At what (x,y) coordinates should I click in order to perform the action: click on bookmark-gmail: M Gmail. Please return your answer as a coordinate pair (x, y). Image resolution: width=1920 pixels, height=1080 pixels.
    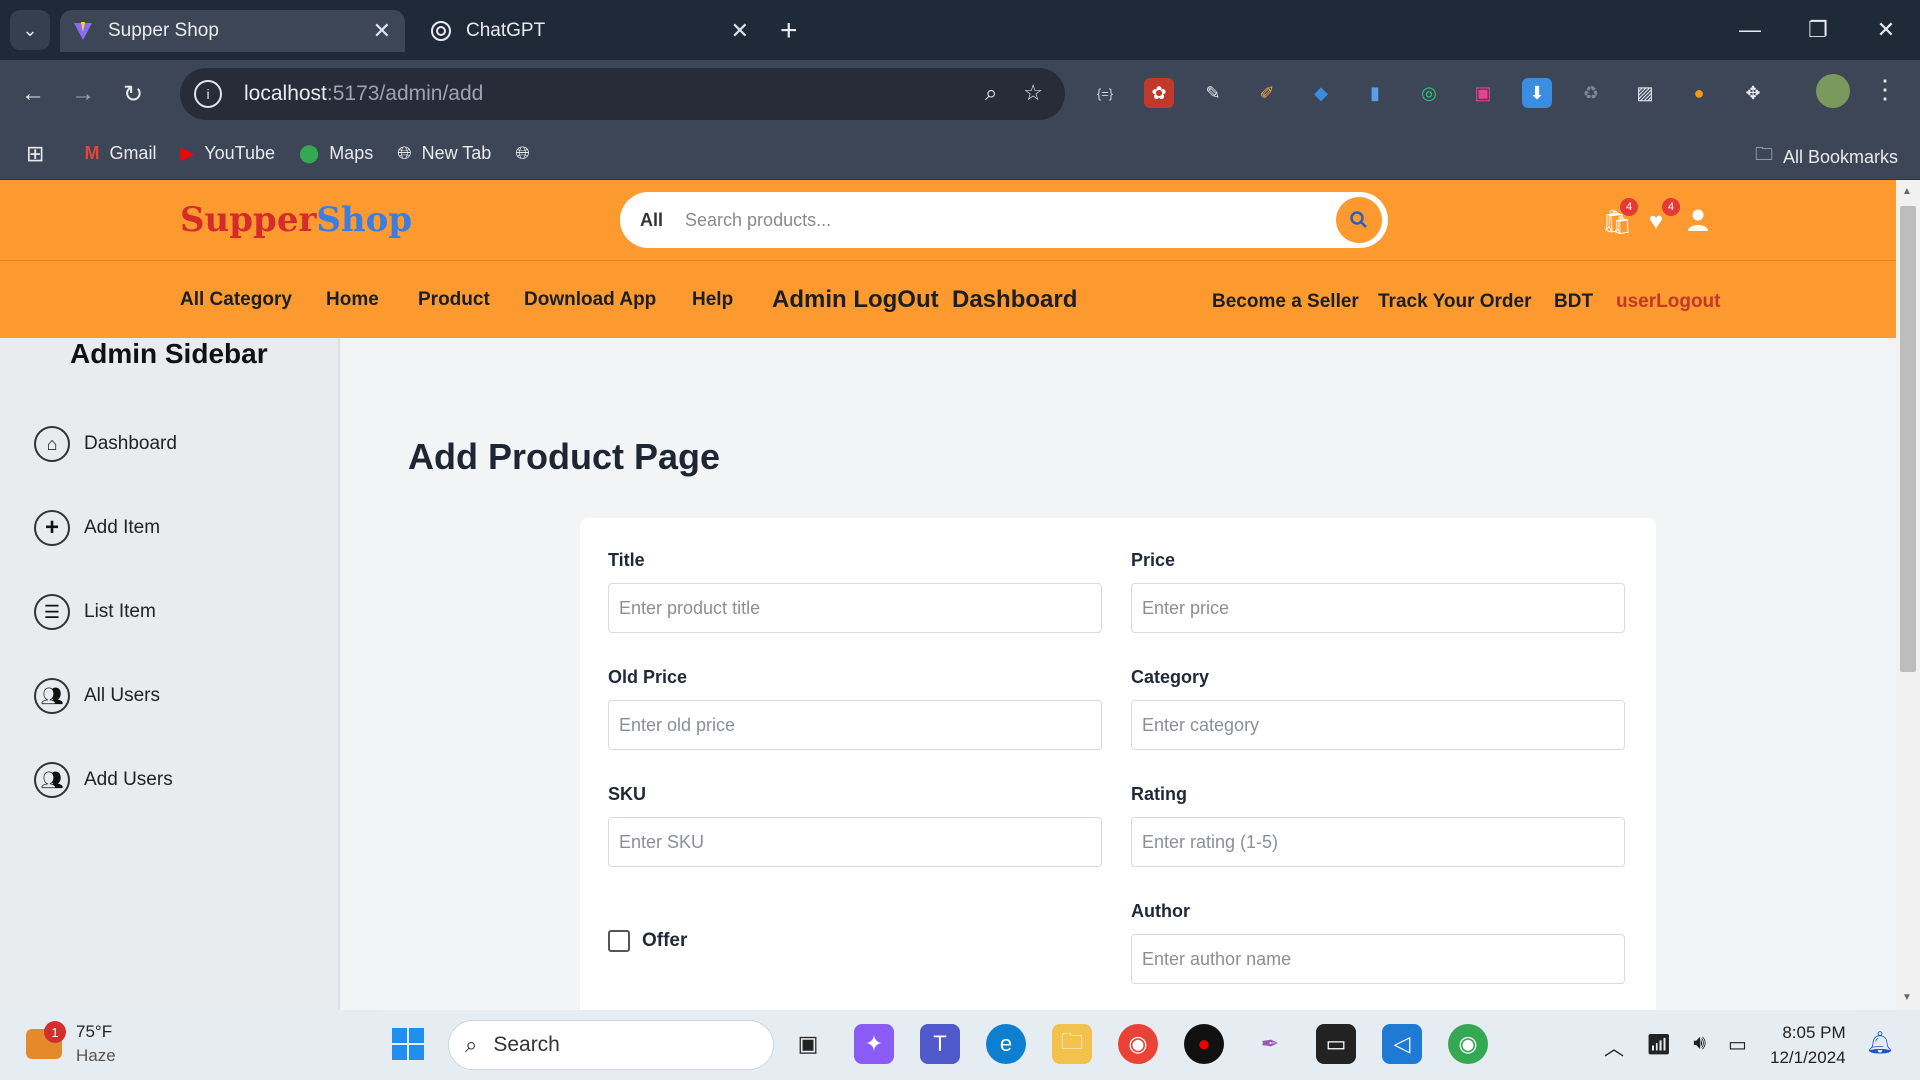
    Looking at the image, I should click on (120, 153).